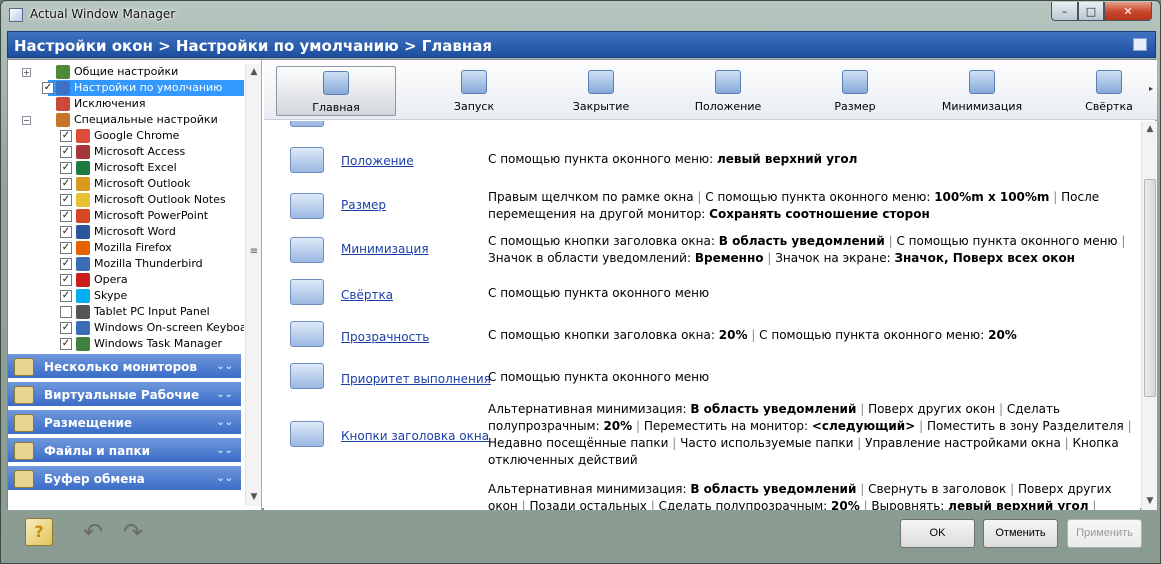 This screenshot has width=1161, height=564. What do you see at coordinates (855, 91) in the screenshot?
I see `tab-size: Размер` at bounding box center [855, 91].